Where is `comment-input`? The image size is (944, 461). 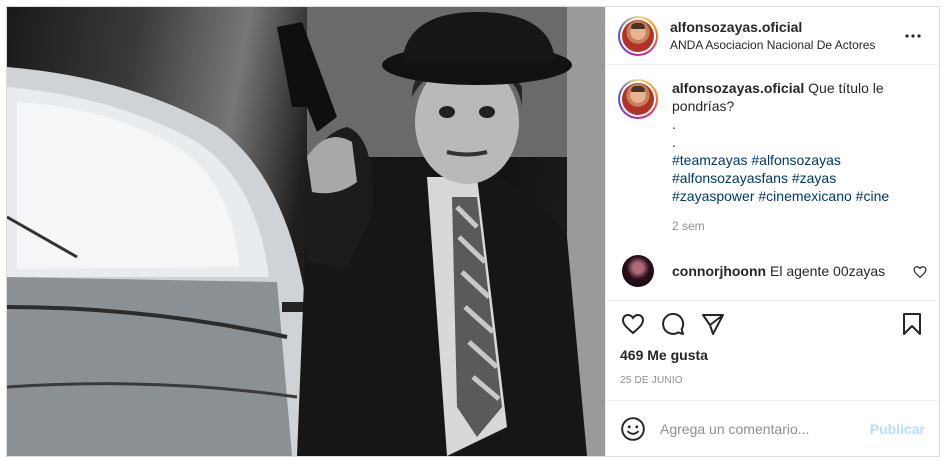
comment-input is located at coordinates (765, 428).